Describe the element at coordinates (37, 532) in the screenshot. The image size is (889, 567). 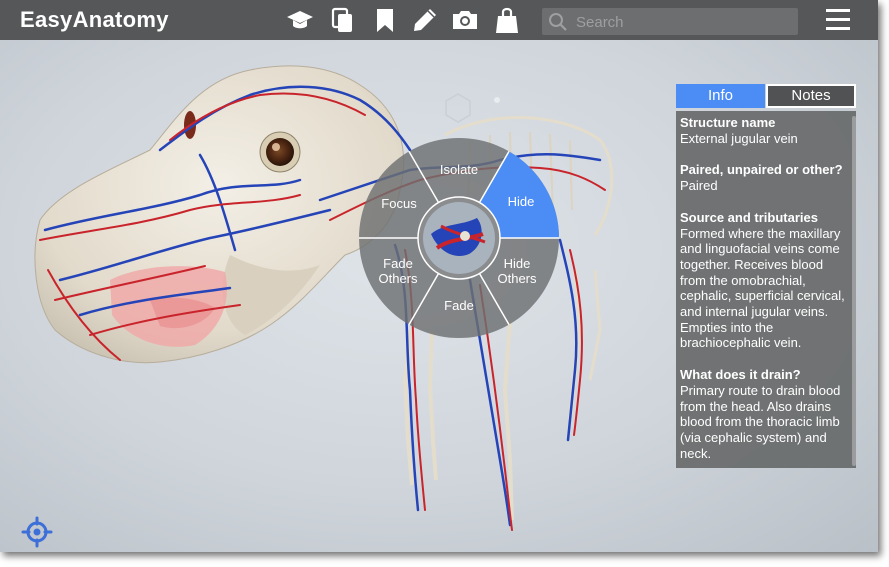
I see `crosshair-locate-icon` at that location.